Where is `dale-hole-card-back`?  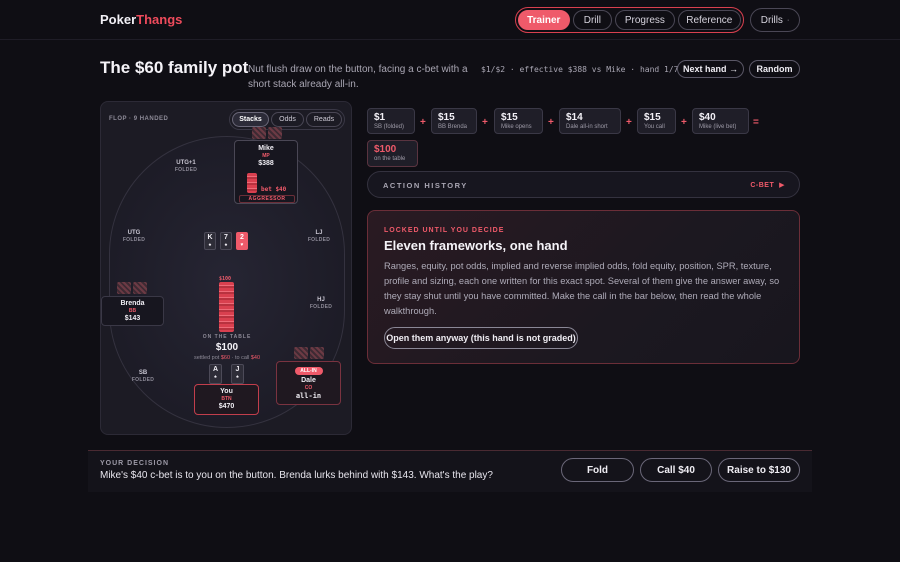 dale-hole-card-back is located at coordinates (301, 353).